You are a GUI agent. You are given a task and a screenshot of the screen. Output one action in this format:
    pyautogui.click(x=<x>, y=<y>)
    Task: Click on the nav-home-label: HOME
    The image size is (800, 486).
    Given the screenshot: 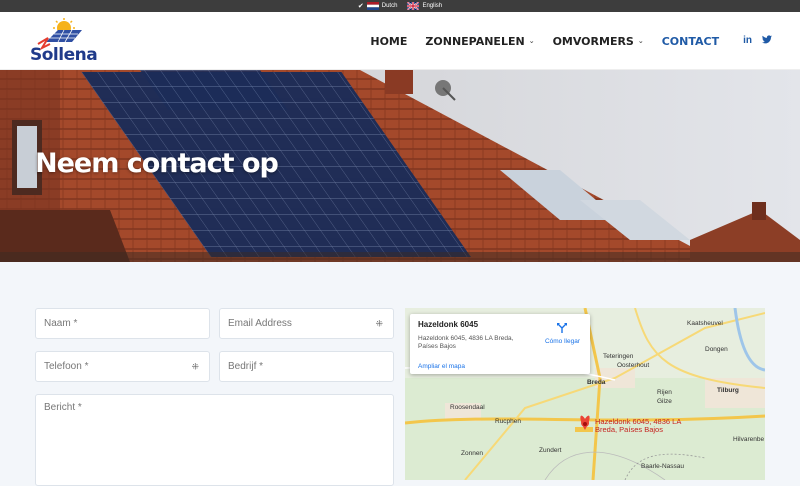 What is the action you would take?
    pyautogui.click(x=389, y=41)
    